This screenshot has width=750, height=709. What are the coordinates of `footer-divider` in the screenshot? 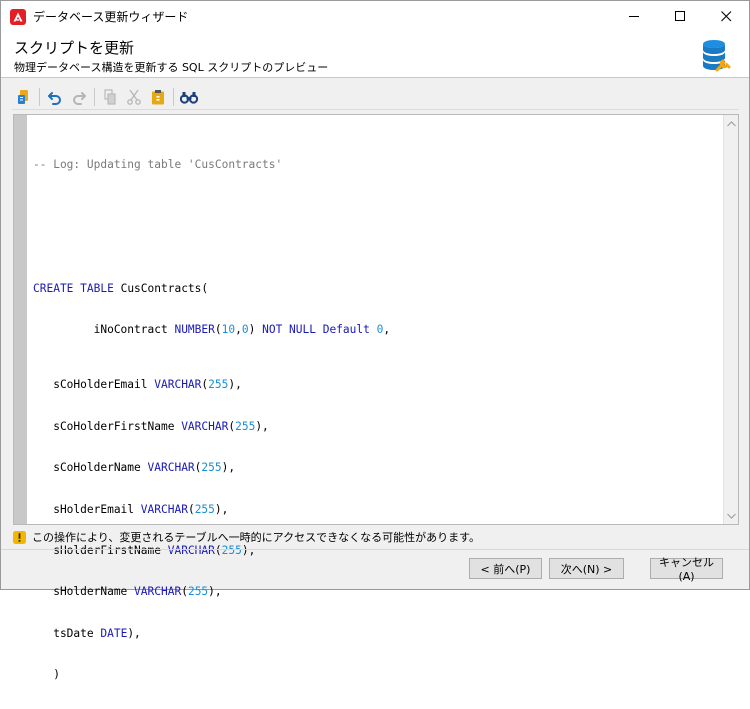 It's located at (375, 549).